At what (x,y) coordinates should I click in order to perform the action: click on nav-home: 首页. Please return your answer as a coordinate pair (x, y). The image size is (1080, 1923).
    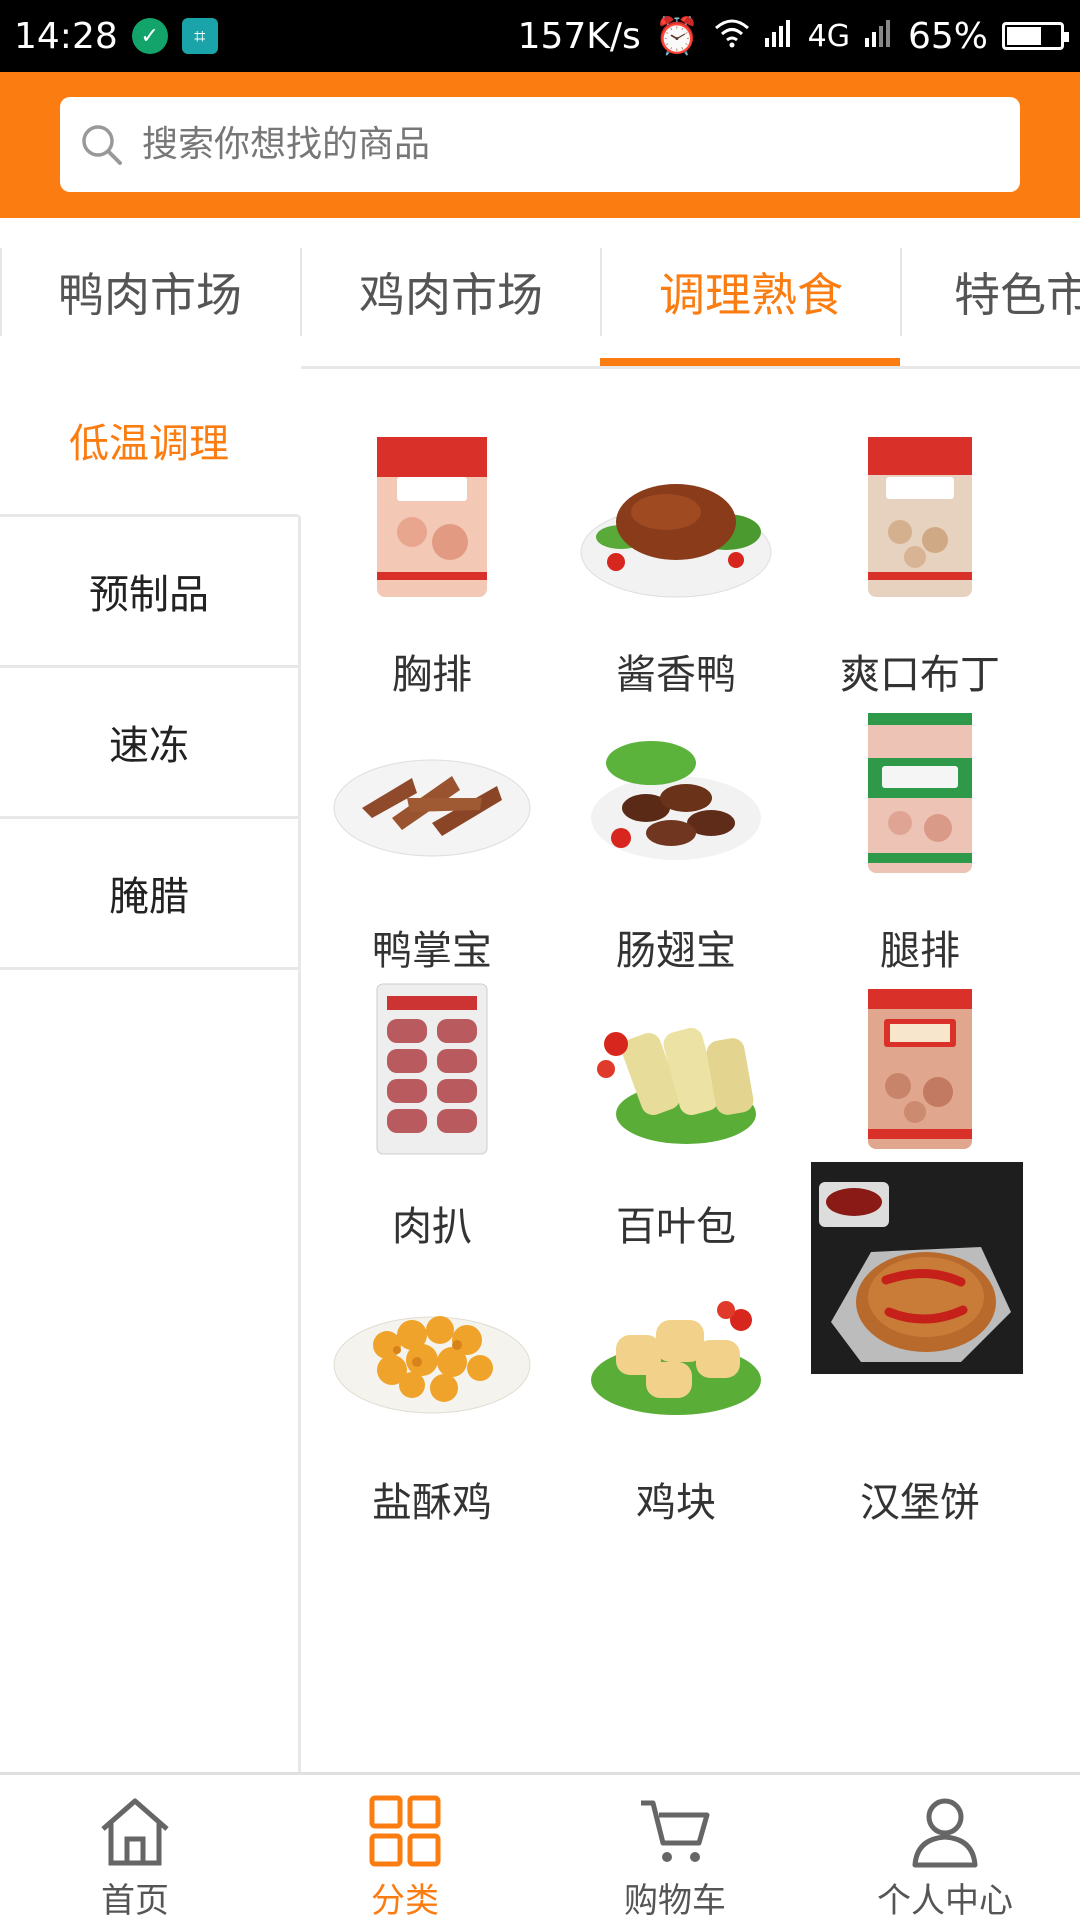
    Looking at the image, I should click on (135, 1849).